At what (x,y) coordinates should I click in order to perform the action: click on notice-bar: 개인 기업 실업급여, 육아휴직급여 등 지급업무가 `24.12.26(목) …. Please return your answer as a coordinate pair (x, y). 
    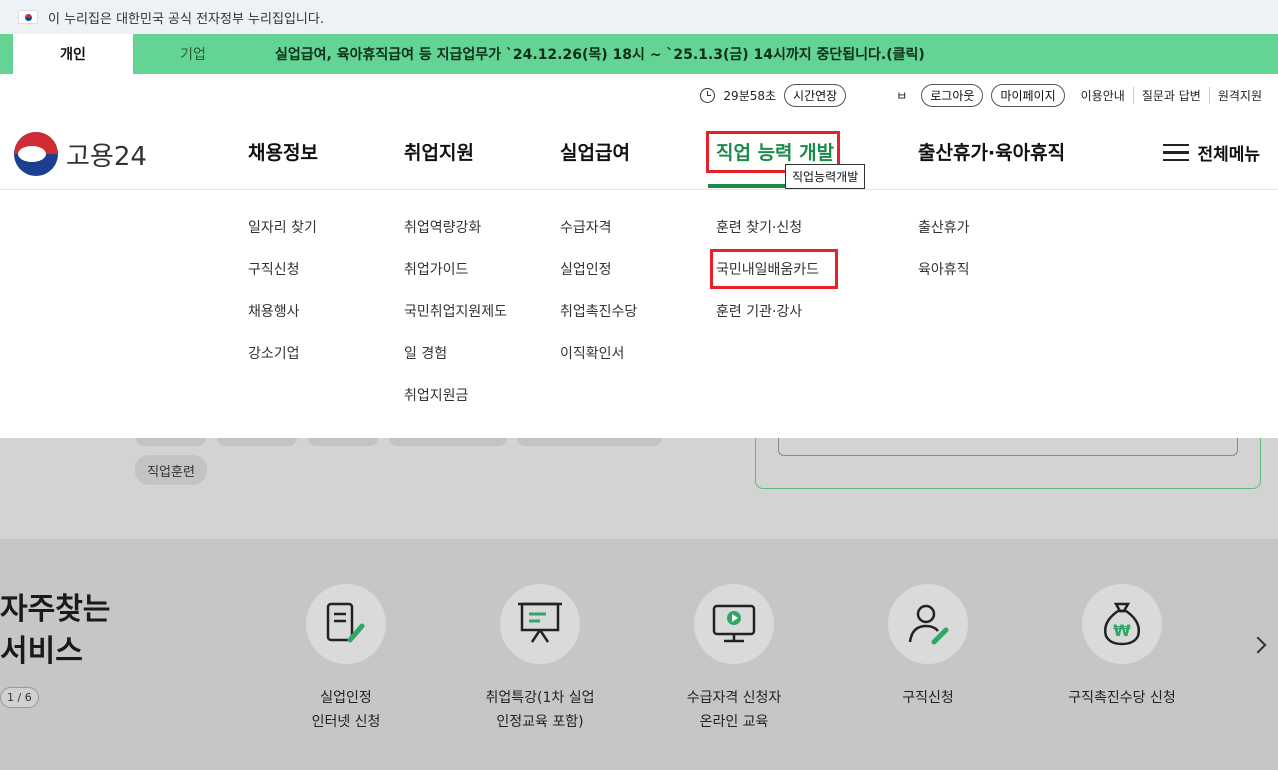
    Looking at the image, I should click on (639, 54).